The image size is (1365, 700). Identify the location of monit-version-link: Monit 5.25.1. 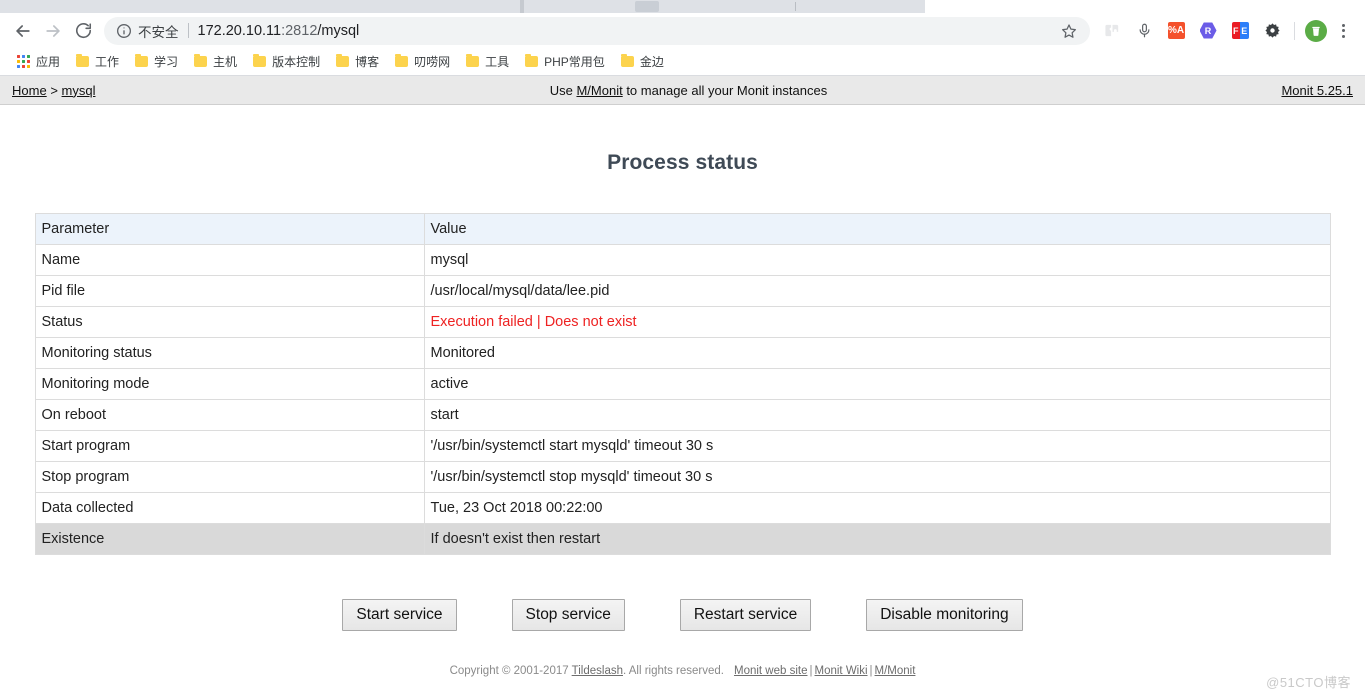
(1317, 90).